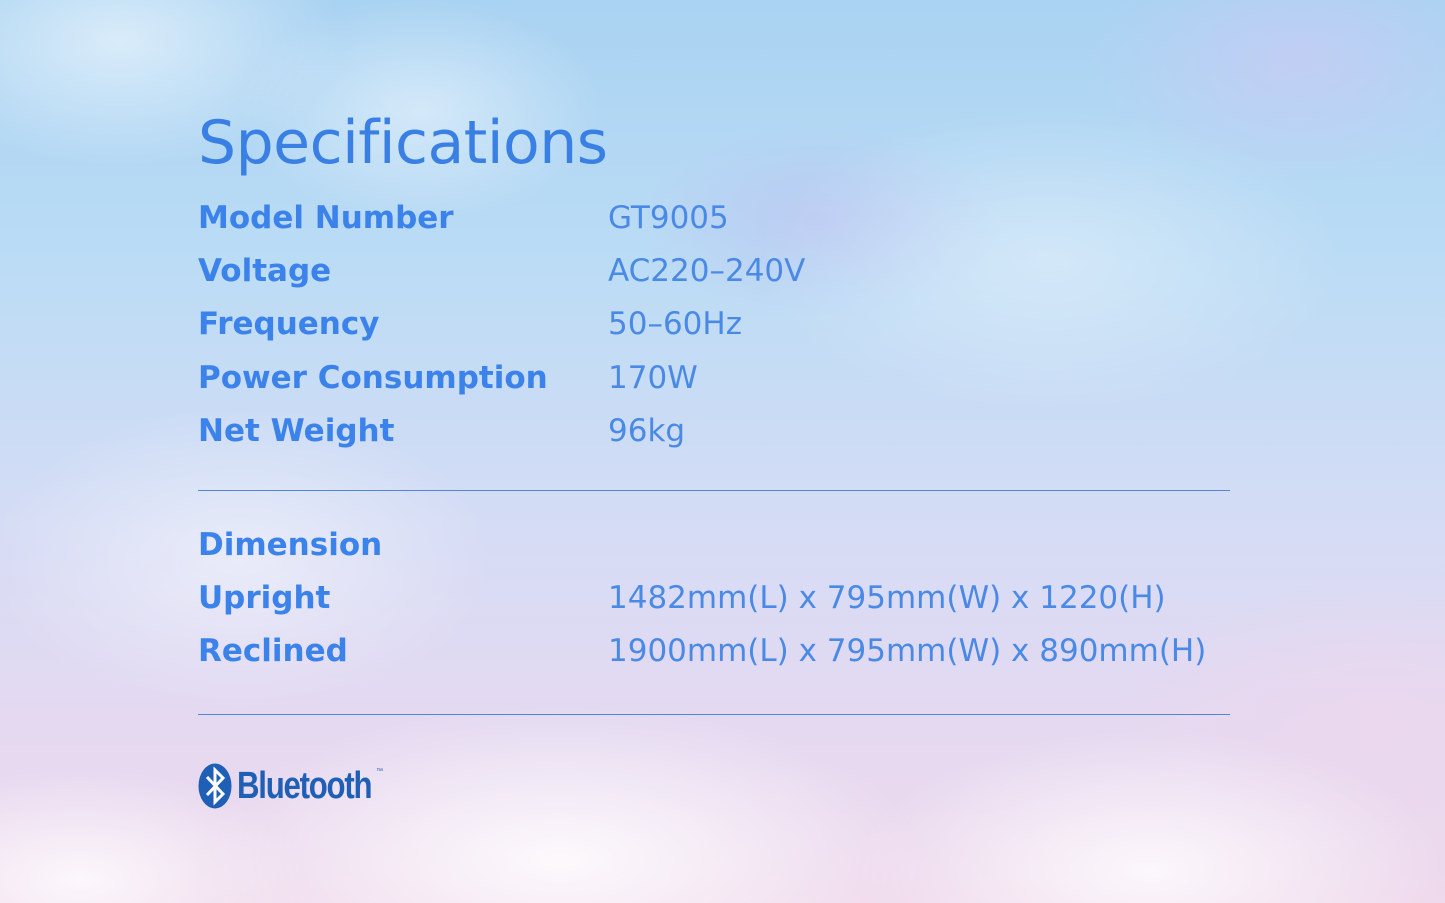  What do you see at coordinates (907, 651) in the screenshot?
I see `spec-value: 1900mm(L) x 795mm(W) x 890mm(H)` at bounding box center [907, 651].